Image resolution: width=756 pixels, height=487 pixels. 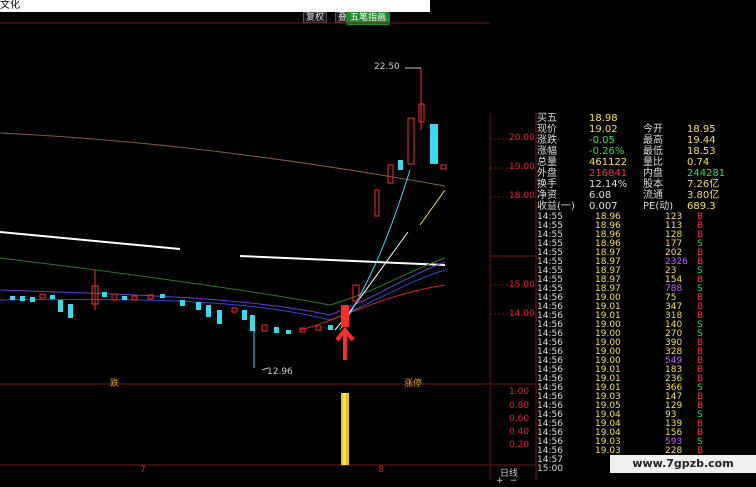 I want to click on trade-row: 14:56 19.04 139 B, so click(x=642, y=424).